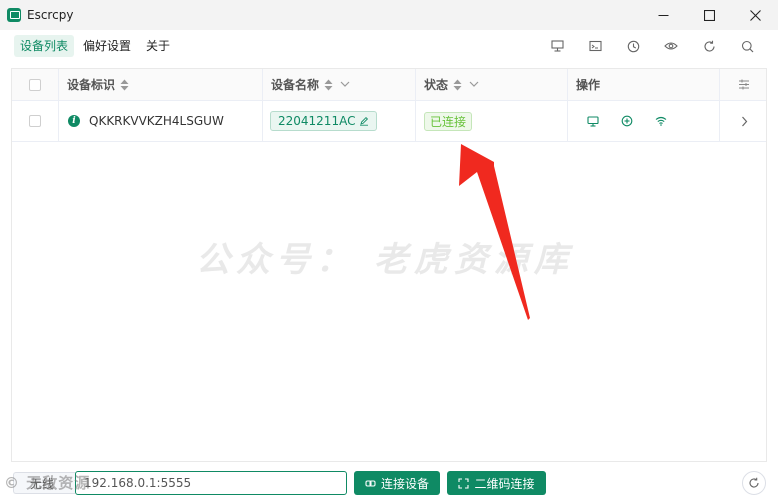  Describe the element at coordinates (107, 46) in the screenshot. I see `tab-preferences: 偏好设置` at that location.